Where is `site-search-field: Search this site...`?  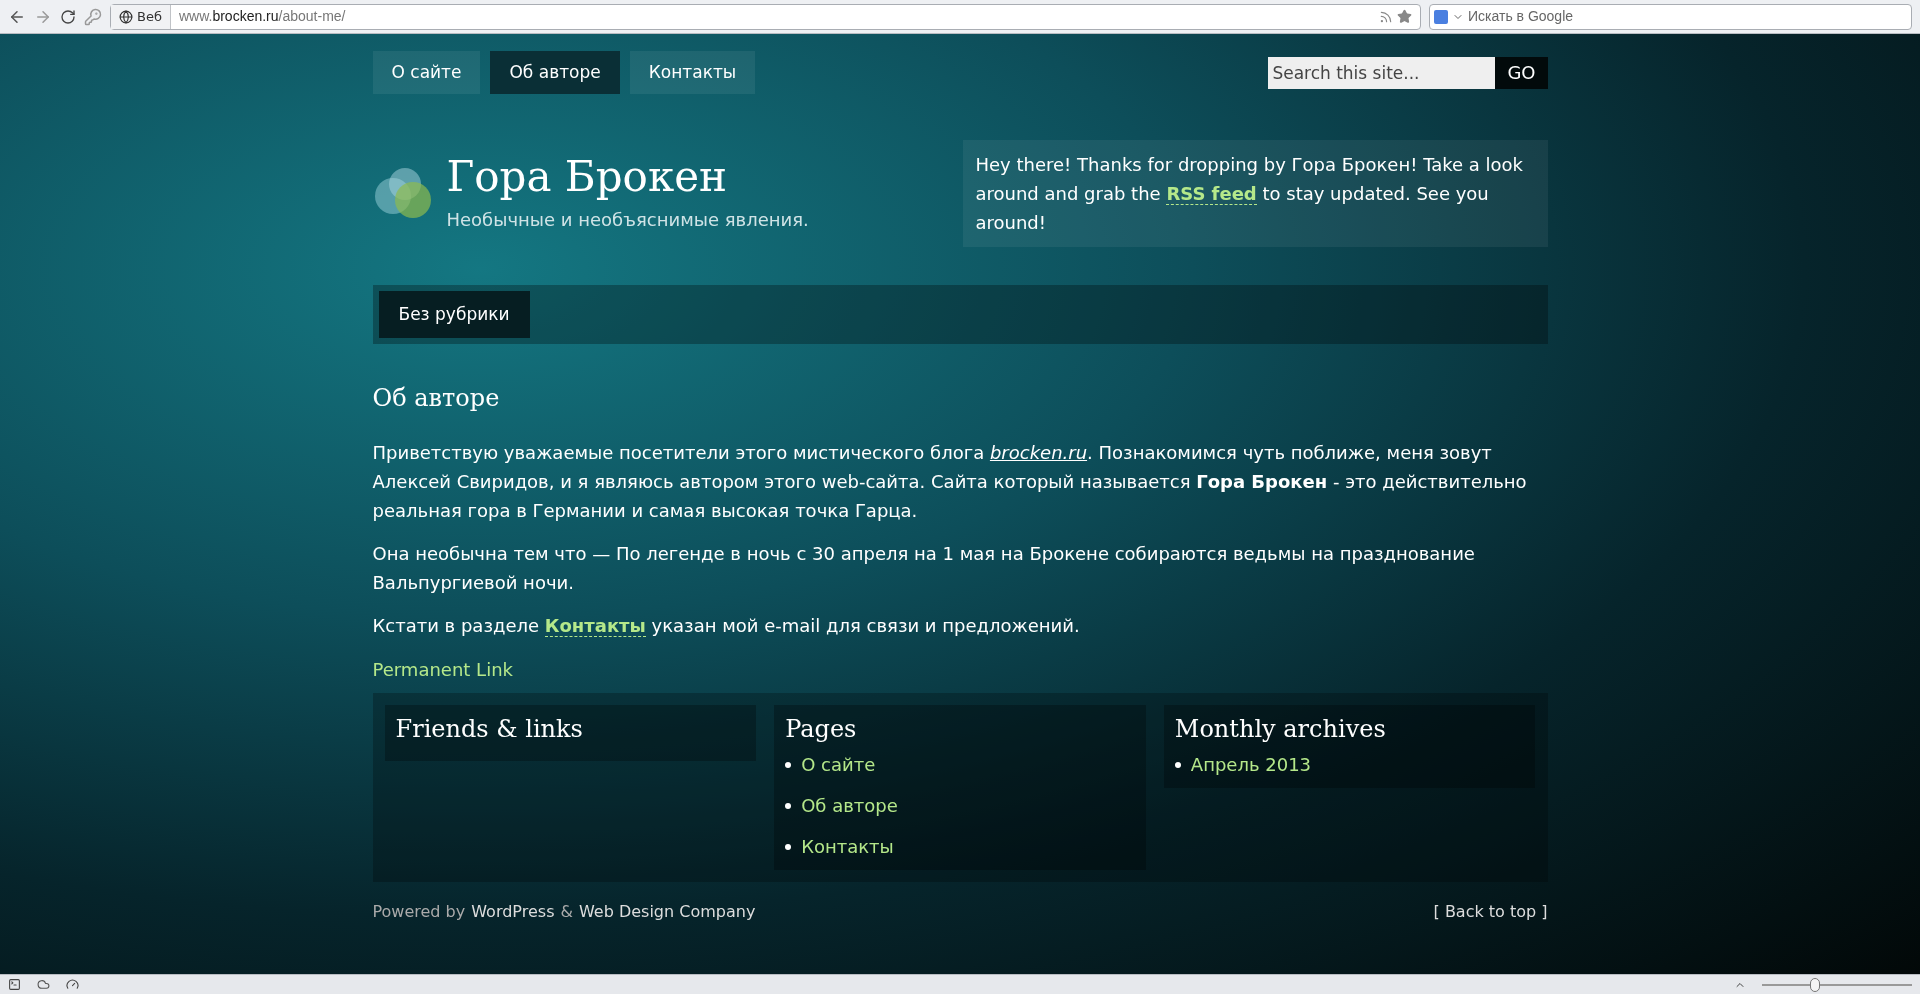
site-search-field: Search this site... is located at coordinates (1382, 72).